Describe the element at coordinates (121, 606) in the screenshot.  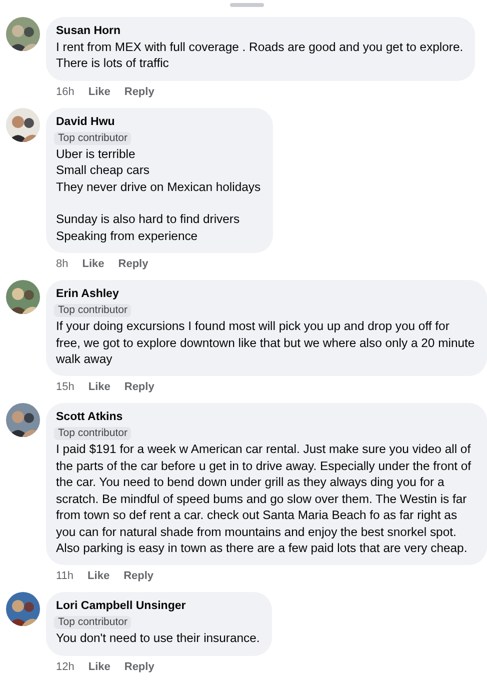
I see `author-name: Lori Campbell Unsinger` at that location.